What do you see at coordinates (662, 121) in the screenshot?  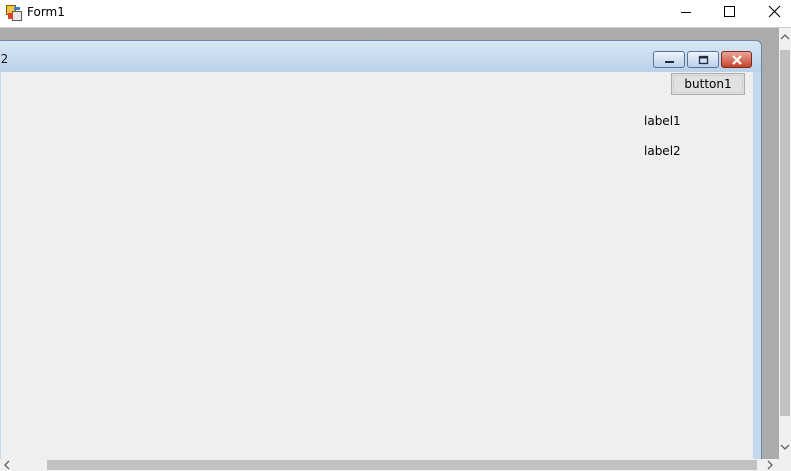 I see `label1: label1` at bounding box center [662, 121].